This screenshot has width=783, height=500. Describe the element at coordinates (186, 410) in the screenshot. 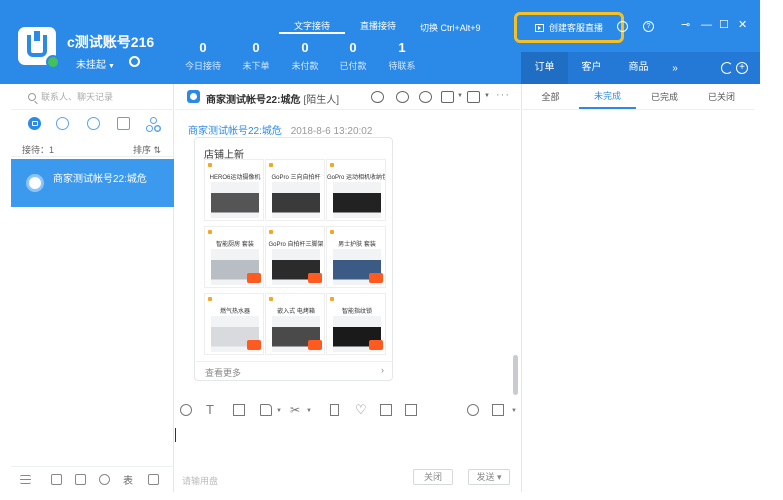

I see `emoji-icon` at that location.